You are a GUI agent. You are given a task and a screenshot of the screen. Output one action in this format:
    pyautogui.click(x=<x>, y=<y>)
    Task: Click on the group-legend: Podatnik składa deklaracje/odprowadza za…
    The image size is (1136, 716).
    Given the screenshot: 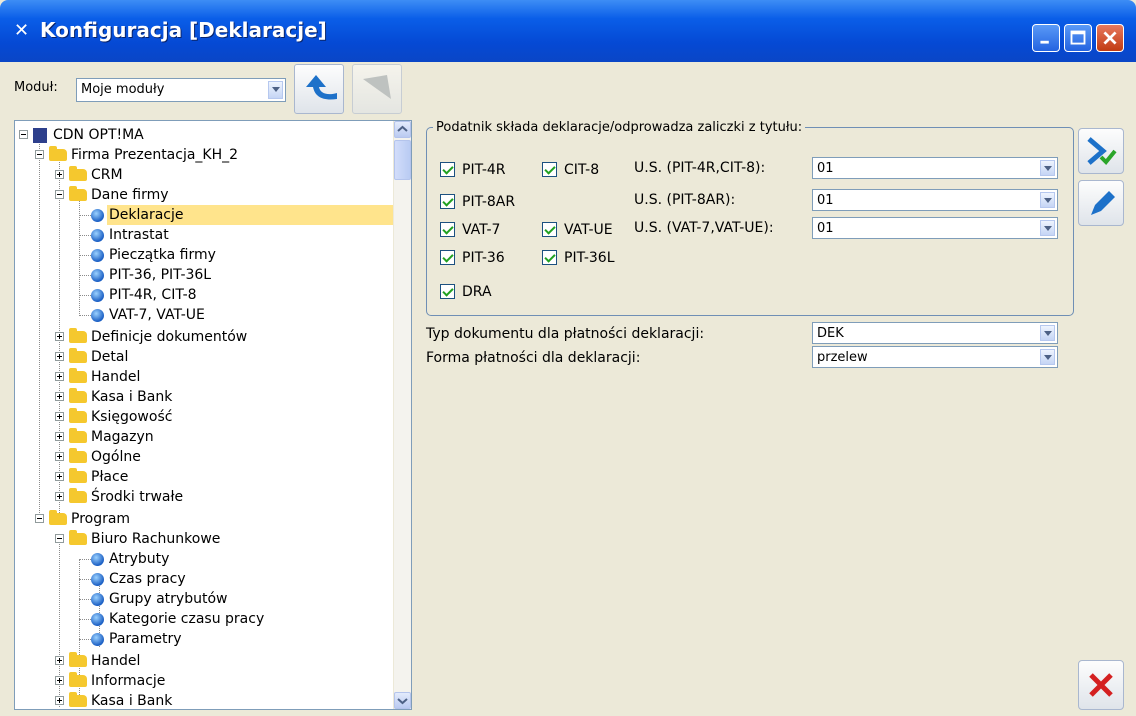 What is the action you would take?
    pyautogui.click(x=619, y=127)
    